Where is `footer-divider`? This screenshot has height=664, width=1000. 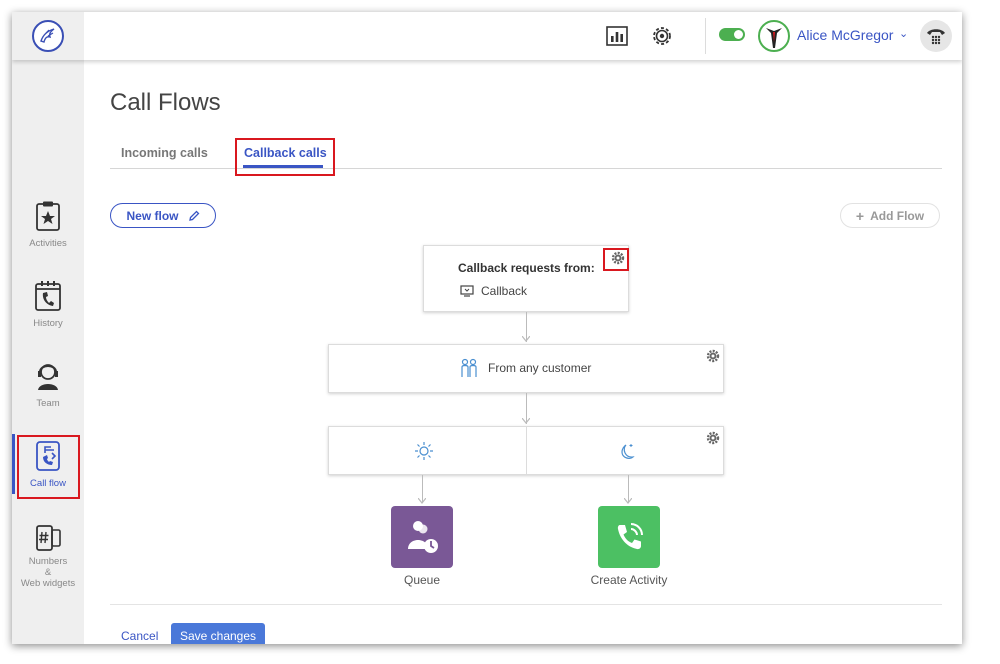
footer-divider is located at coordinates (526, 604).